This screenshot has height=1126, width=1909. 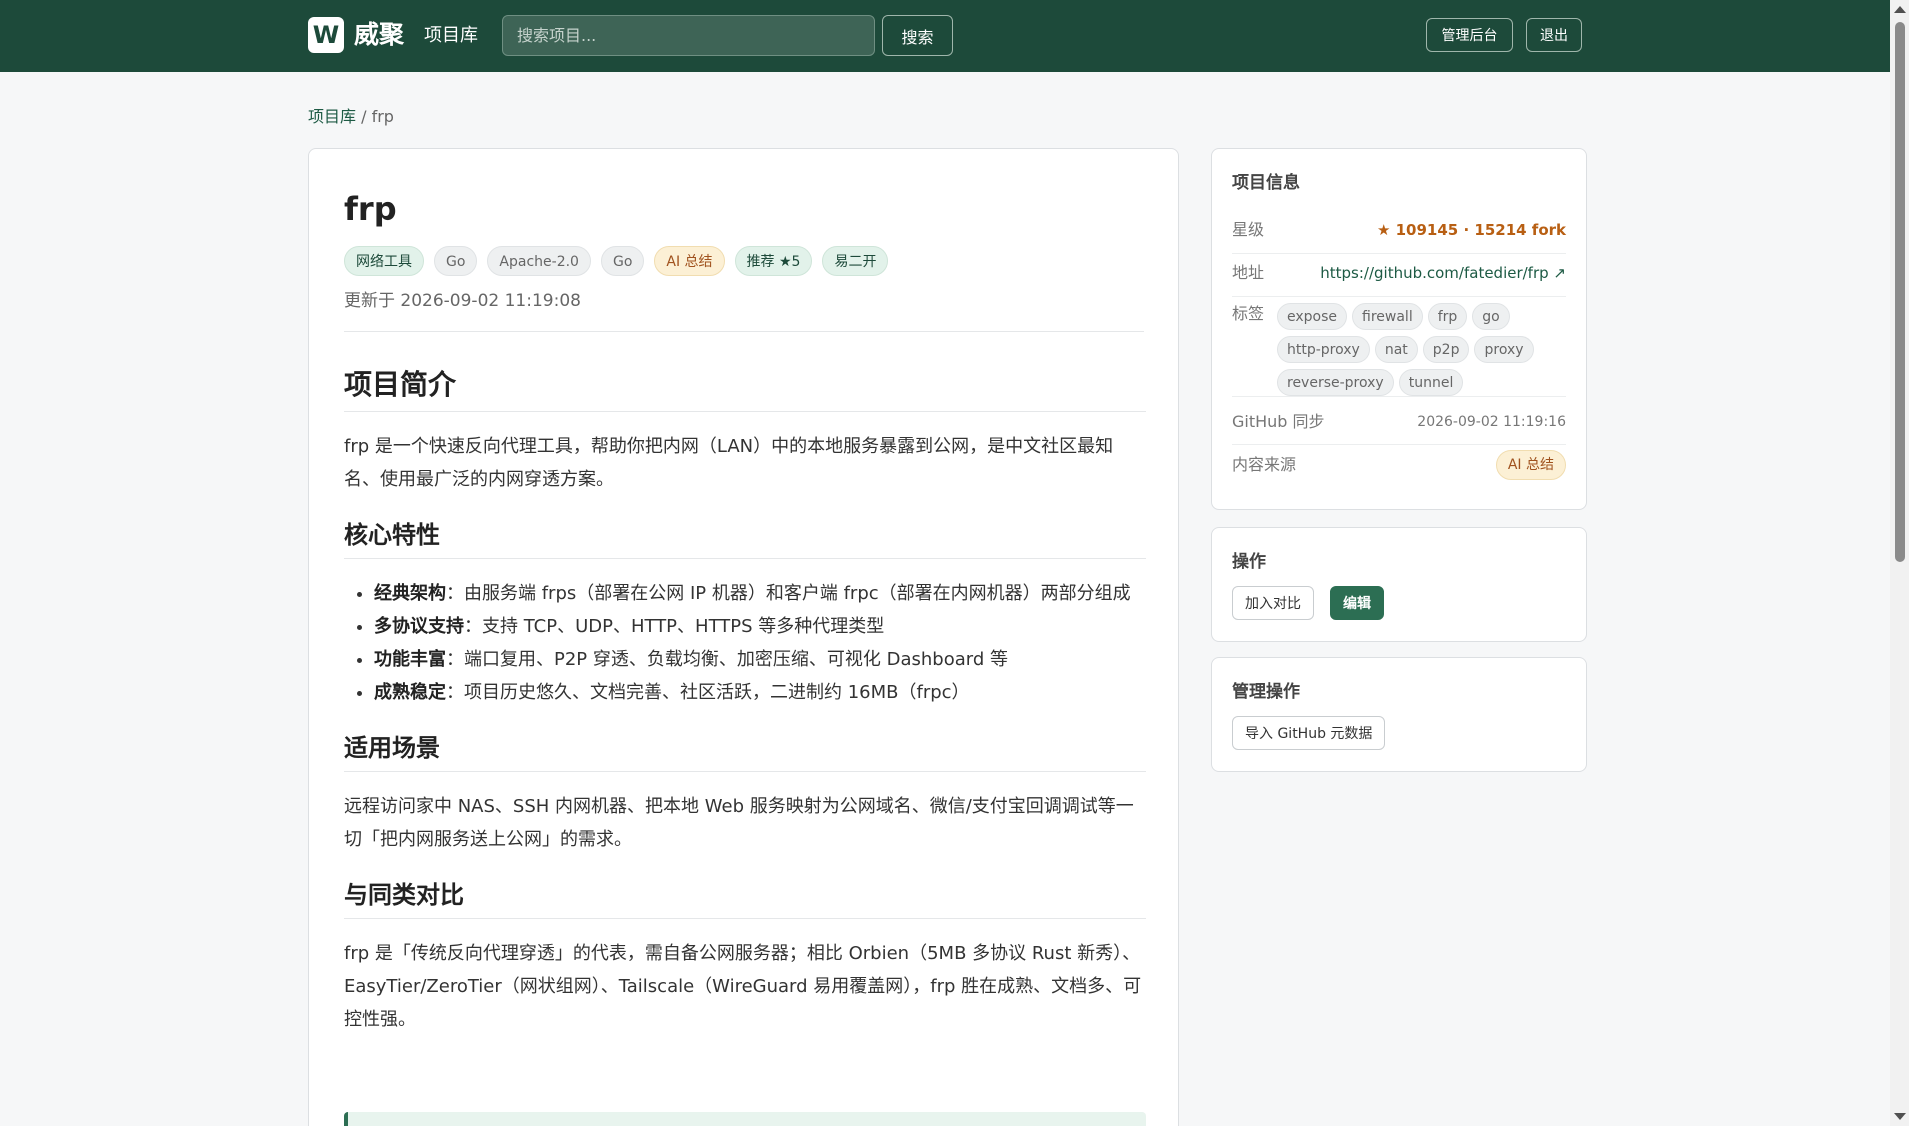 I want to click on list-item: 成熟稳定：项目历史悠久、文档完善、社区活跃，二进制约 16MB（frpc）, so click(x=760, y=692).